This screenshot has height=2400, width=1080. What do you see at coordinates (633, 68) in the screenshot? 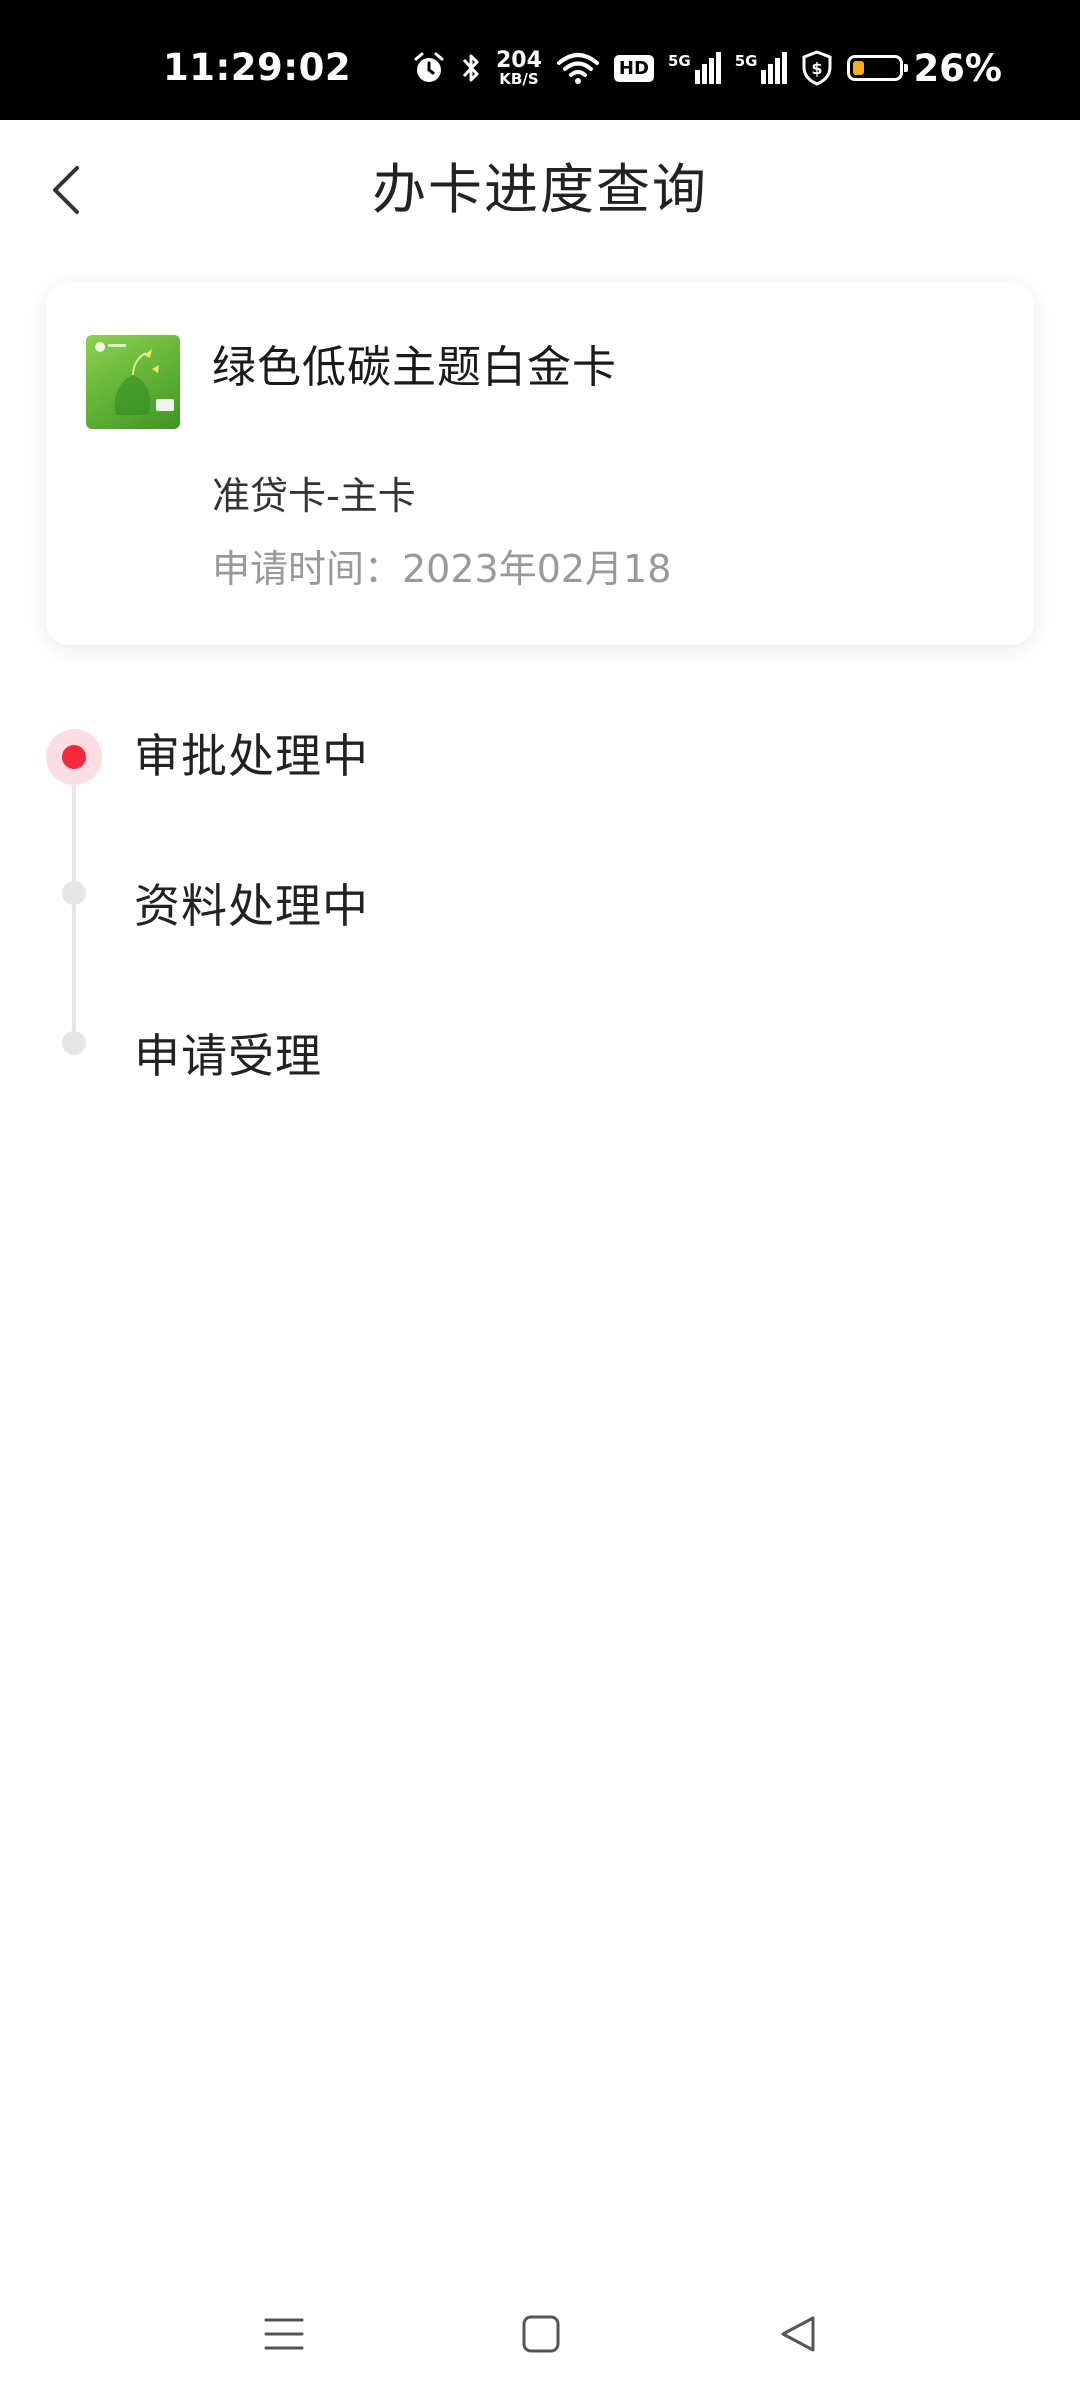
I see `hd-voice-badge: HD` at bounding box center [633, 68].